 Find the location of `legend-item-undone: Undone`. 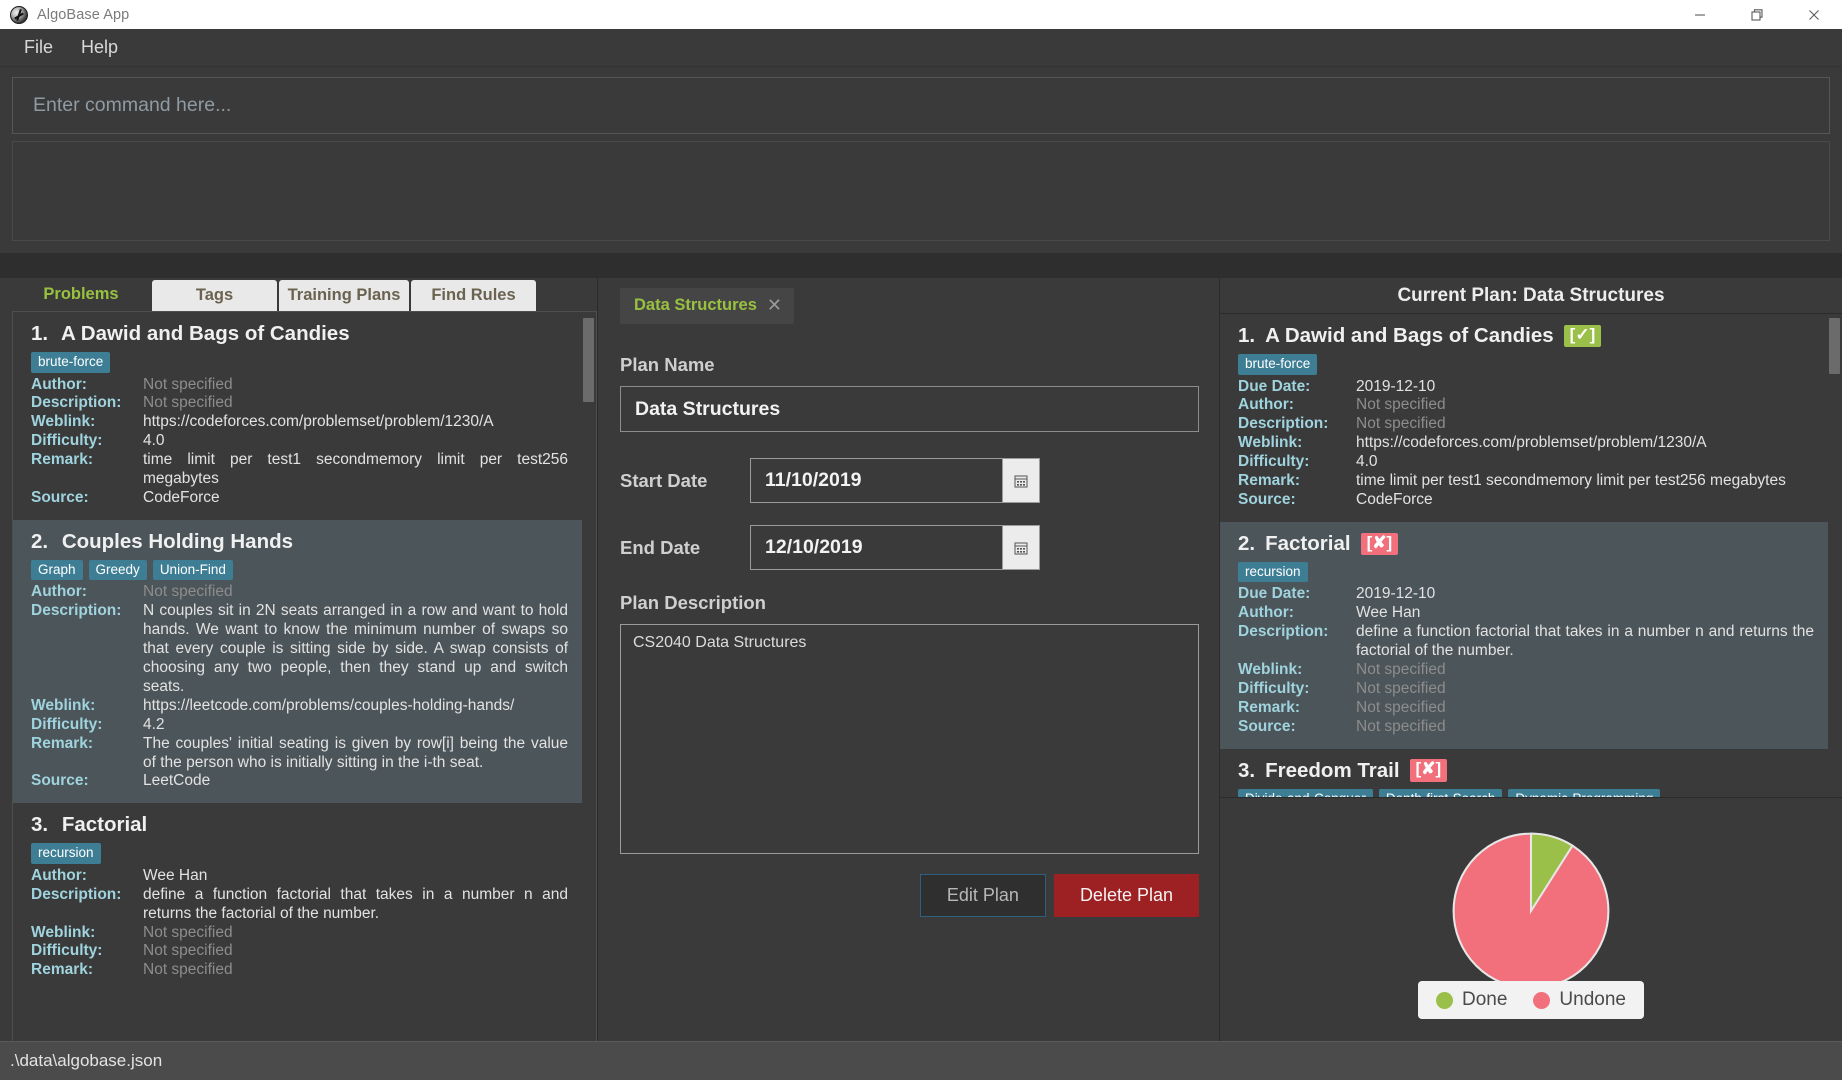

legend-item-undone: Undone is located at coordinates (1579, 1000).